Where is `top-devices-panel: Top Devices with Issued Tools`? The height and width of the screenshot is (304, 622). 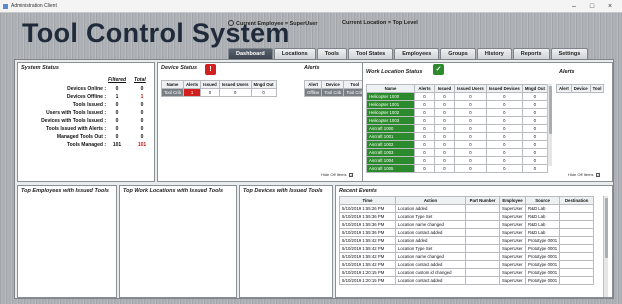
top-devices-panel: Top Devices with Issued Tools is located at coordinates (286, 241).